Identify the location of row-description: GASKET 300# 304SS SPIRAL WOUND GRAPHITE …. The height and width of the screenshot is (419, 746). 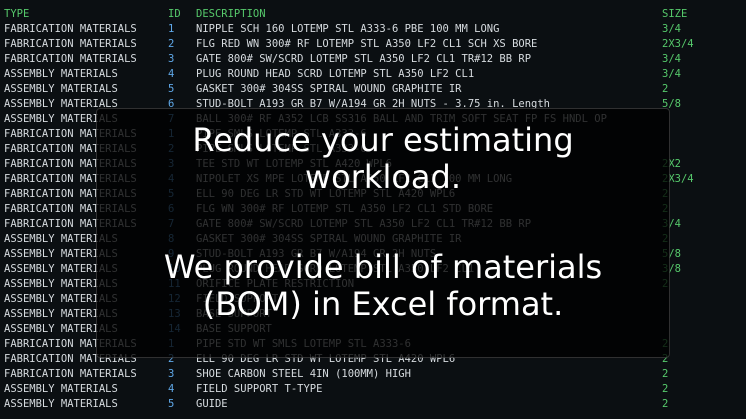
(329, 89).